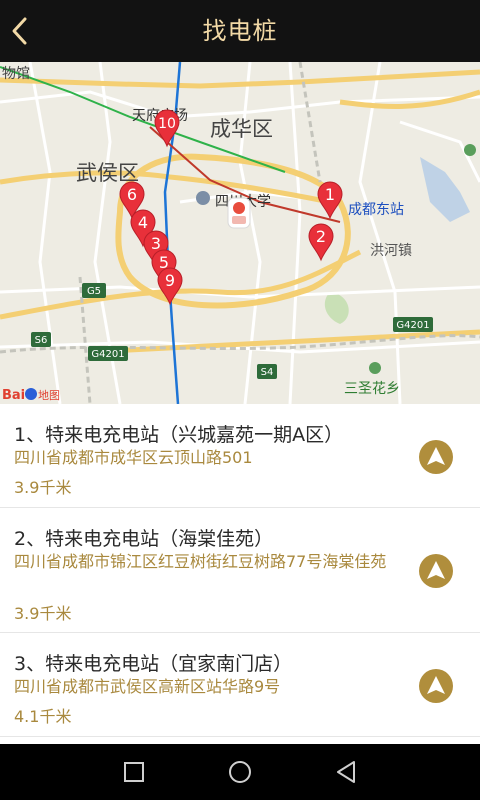  What do you see at coordinates (147, 686) in the screenshot?
I see `station-address: 四川省成都市武侯区高新区站华路9号` at bounding box center [147, 686].